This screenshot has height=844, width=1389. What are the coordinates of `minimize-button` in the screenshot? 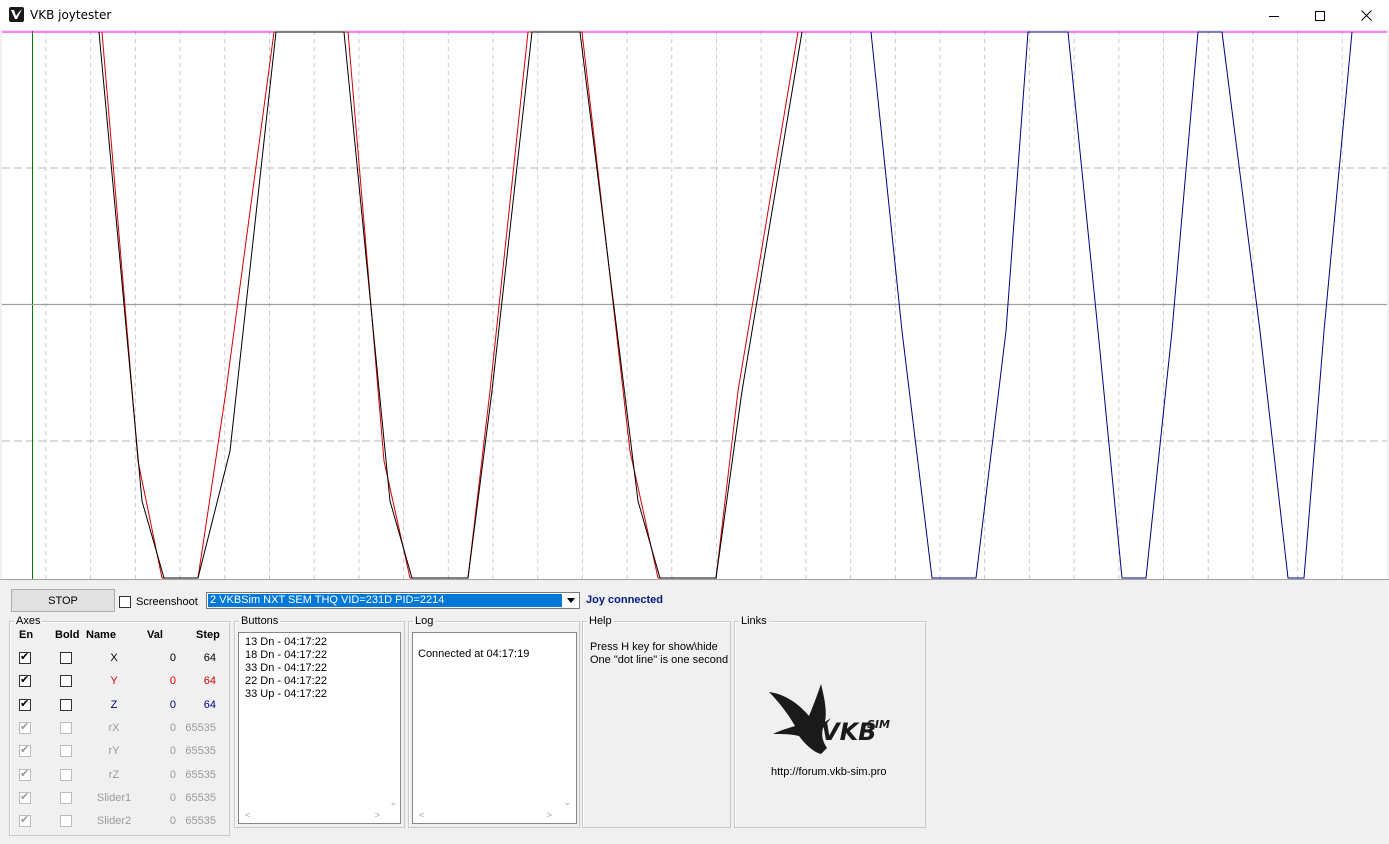 It's located at (1274, 15).